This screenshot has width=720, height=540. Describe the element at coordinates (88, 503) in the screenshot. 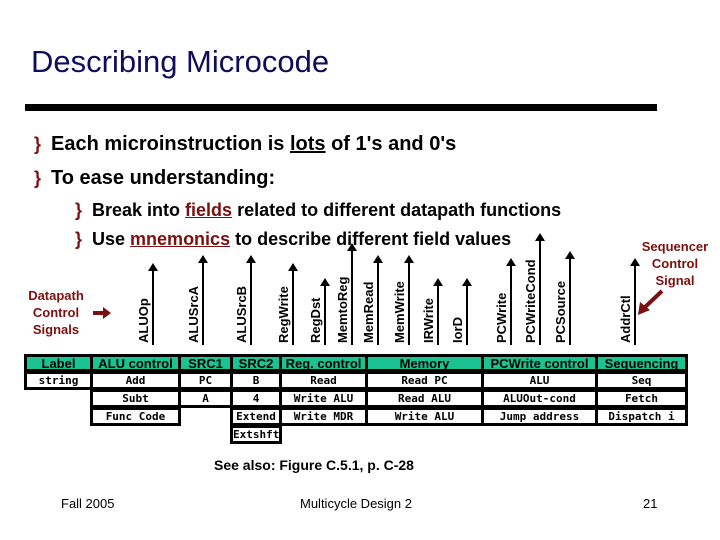

I see `footer-date: Fall 2005` at that location.